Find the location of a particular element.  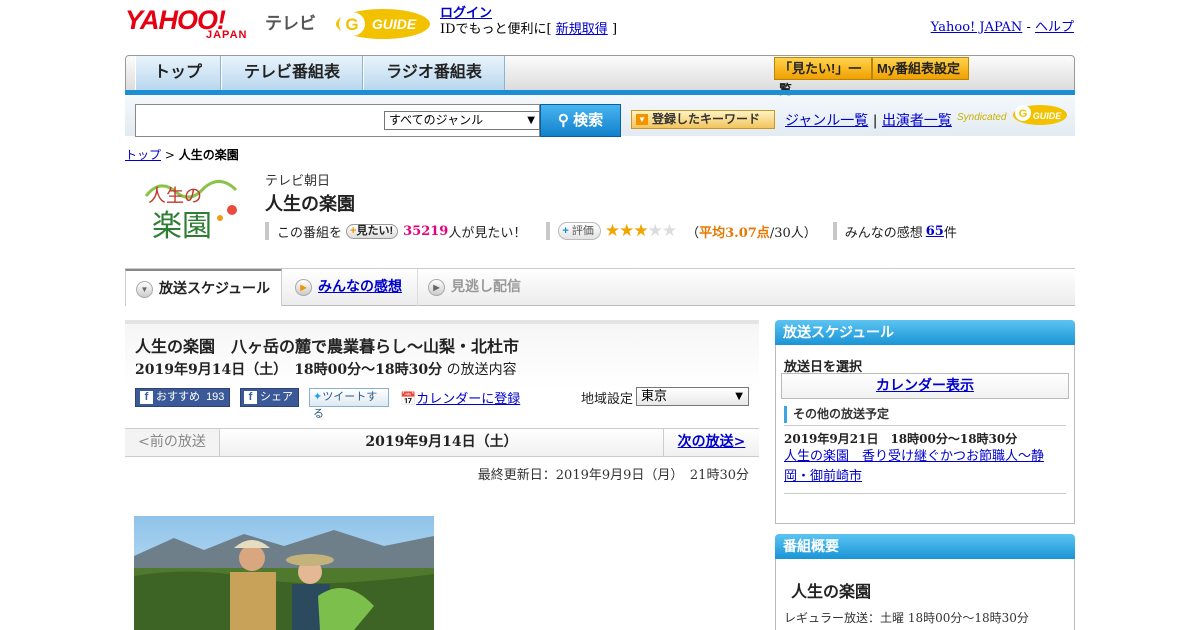

facebook-icon: f is located at coordinates (250, 397).